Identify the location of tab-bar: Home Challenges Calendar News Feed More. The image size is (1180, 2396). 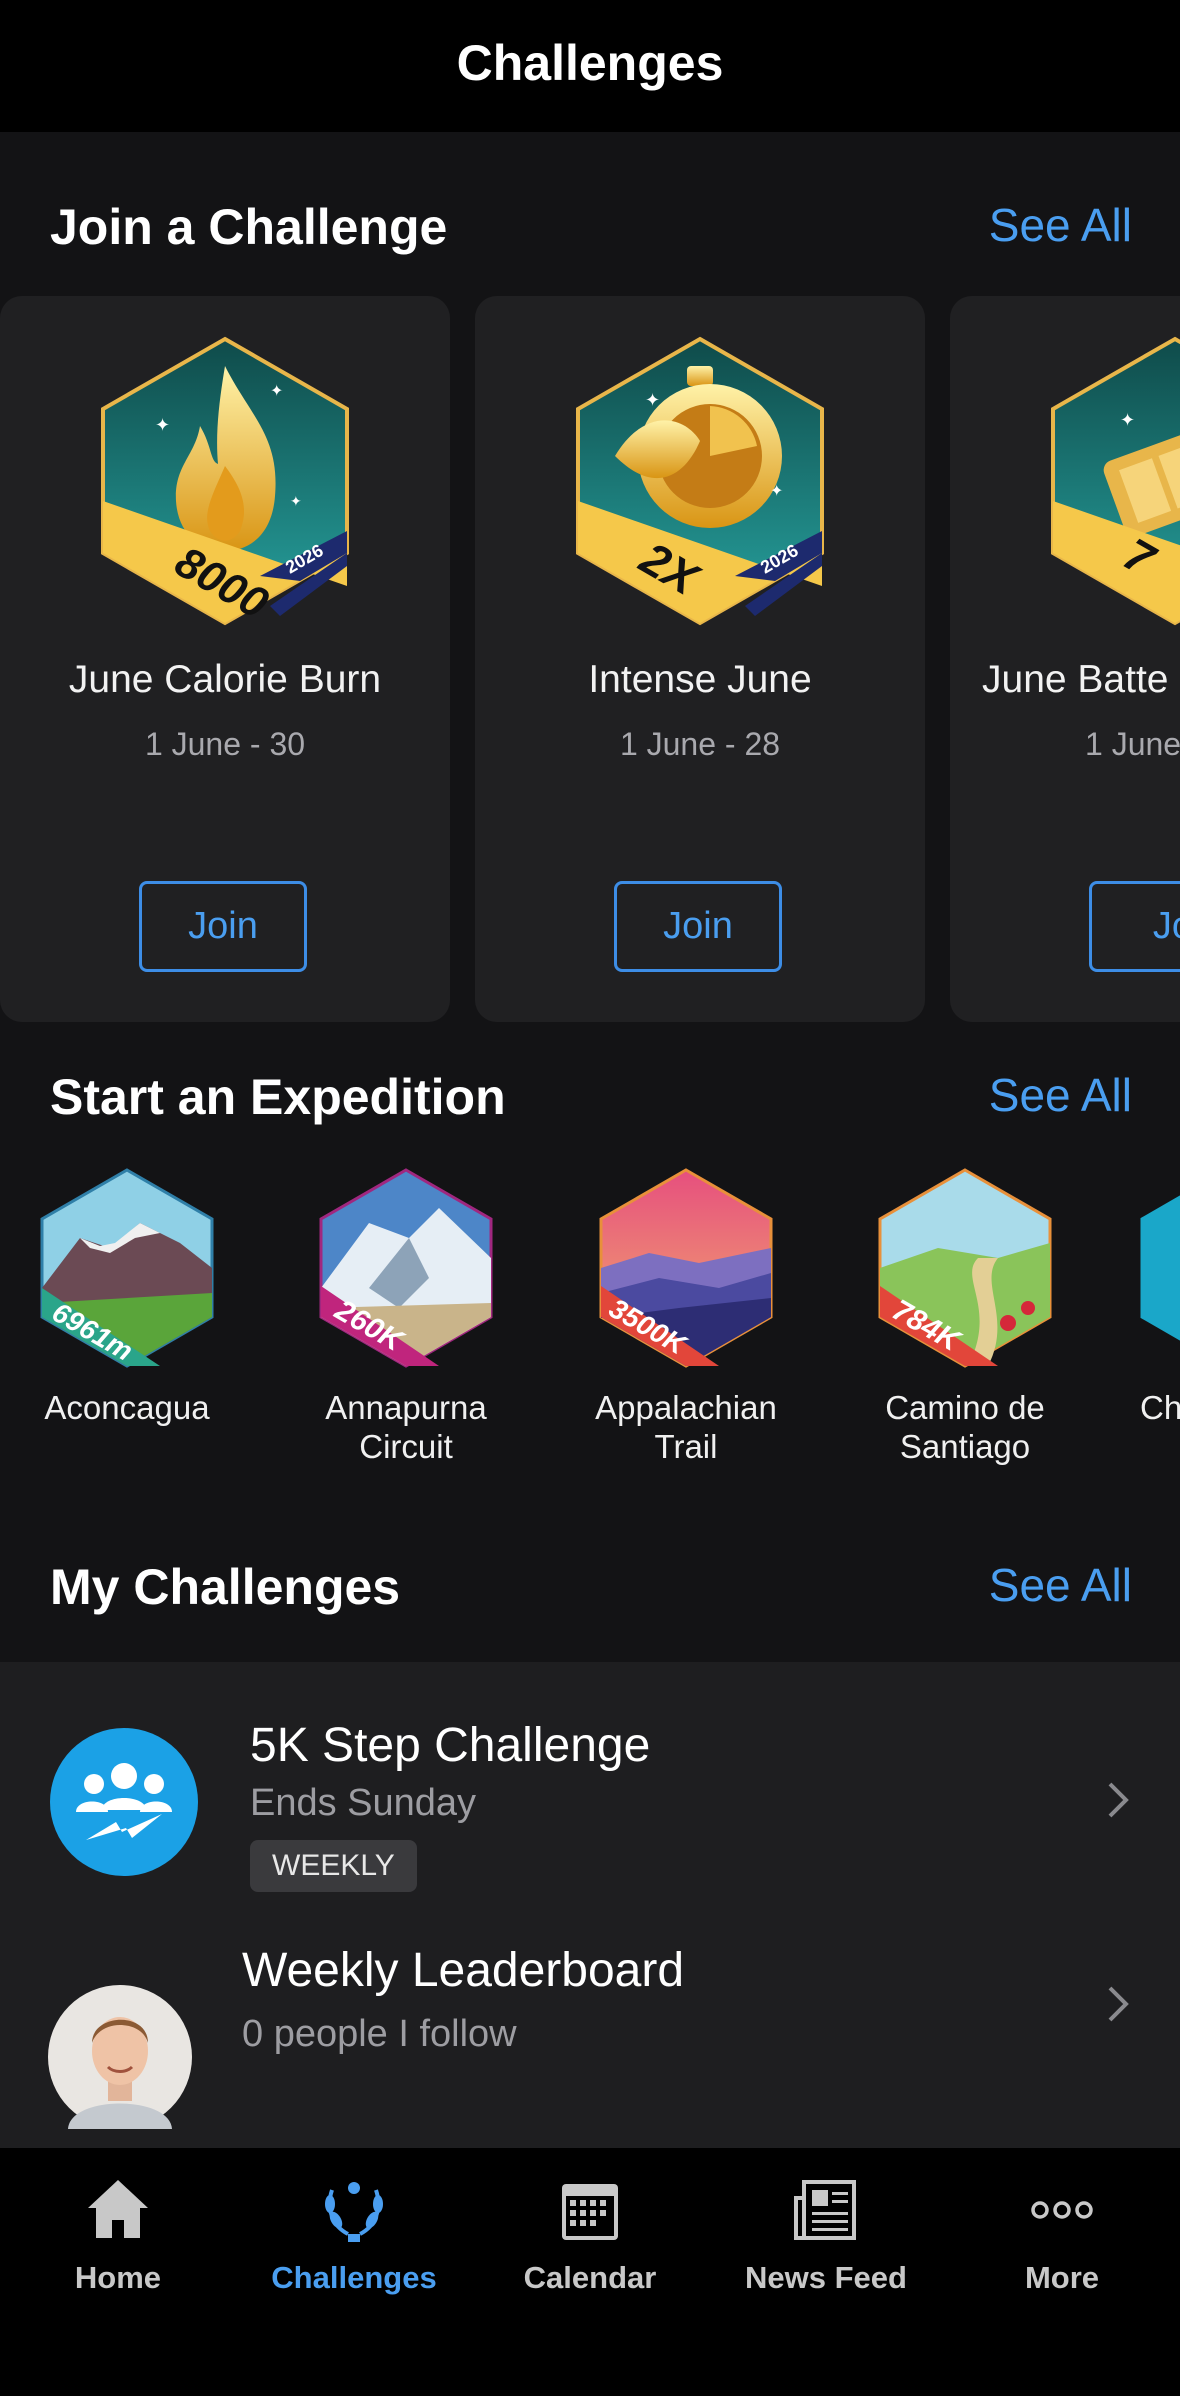
(590, 2272).